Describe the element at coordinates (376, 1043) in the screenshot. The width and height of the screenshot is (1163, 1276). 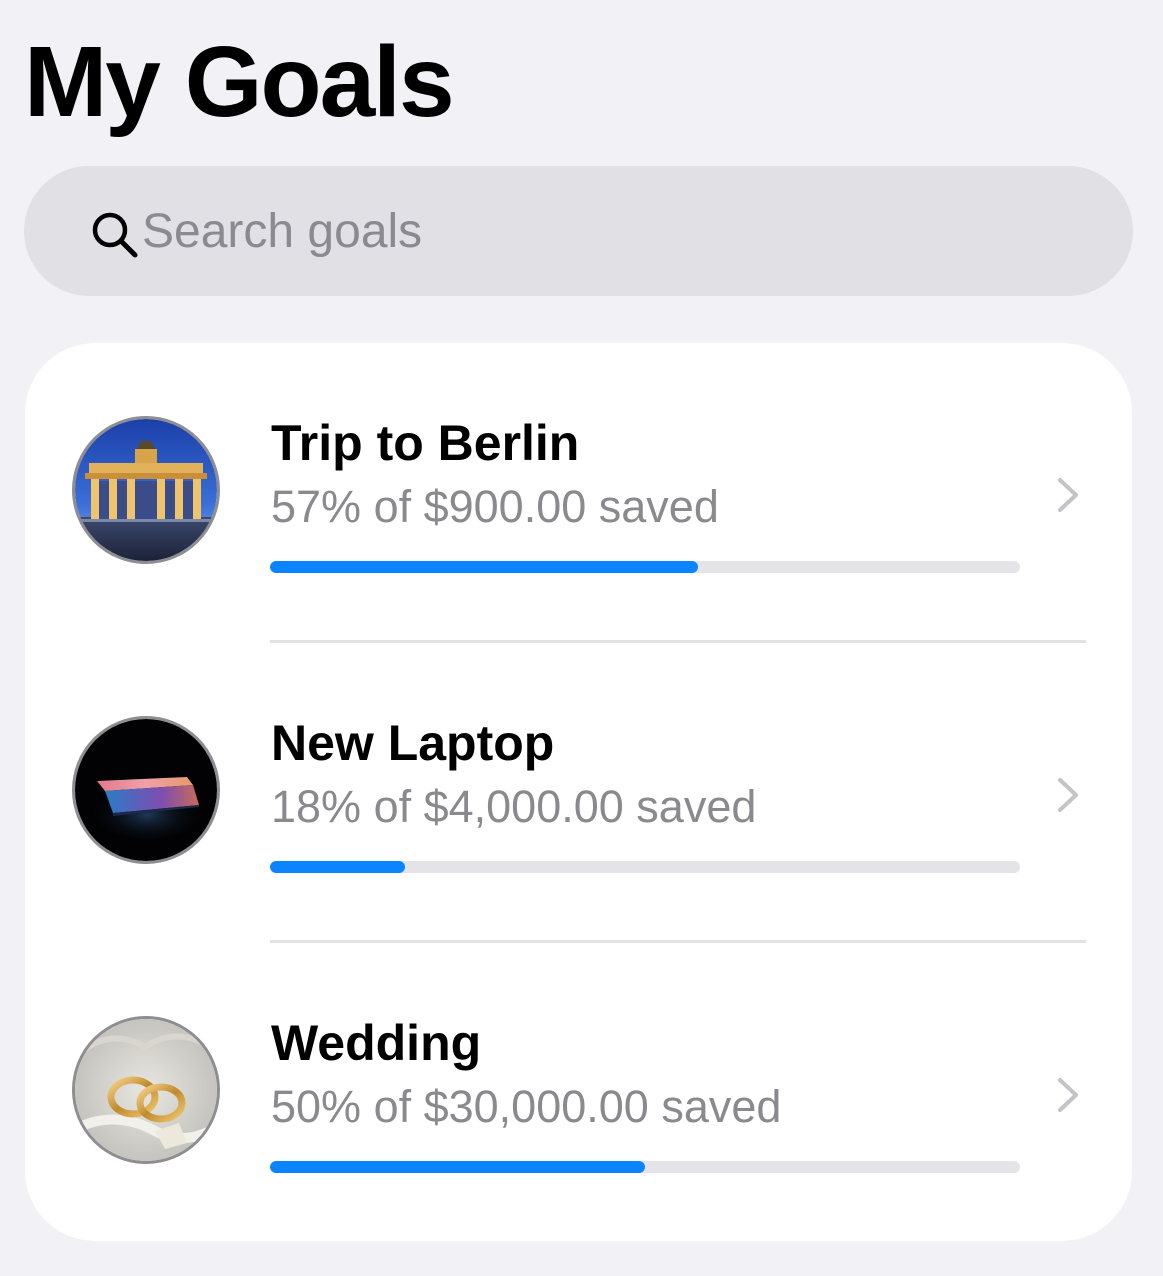
I see `goal-name: Wedding` at that location.